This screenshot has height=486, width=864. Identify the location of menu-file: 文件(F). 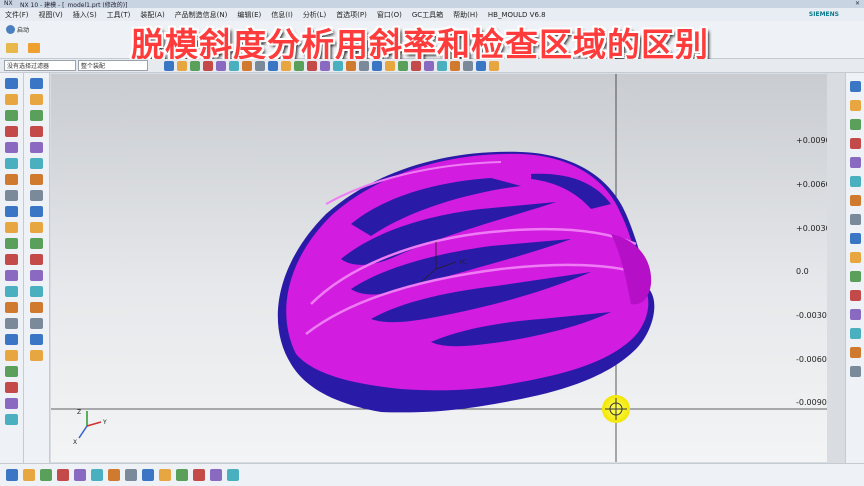
(17, 15).